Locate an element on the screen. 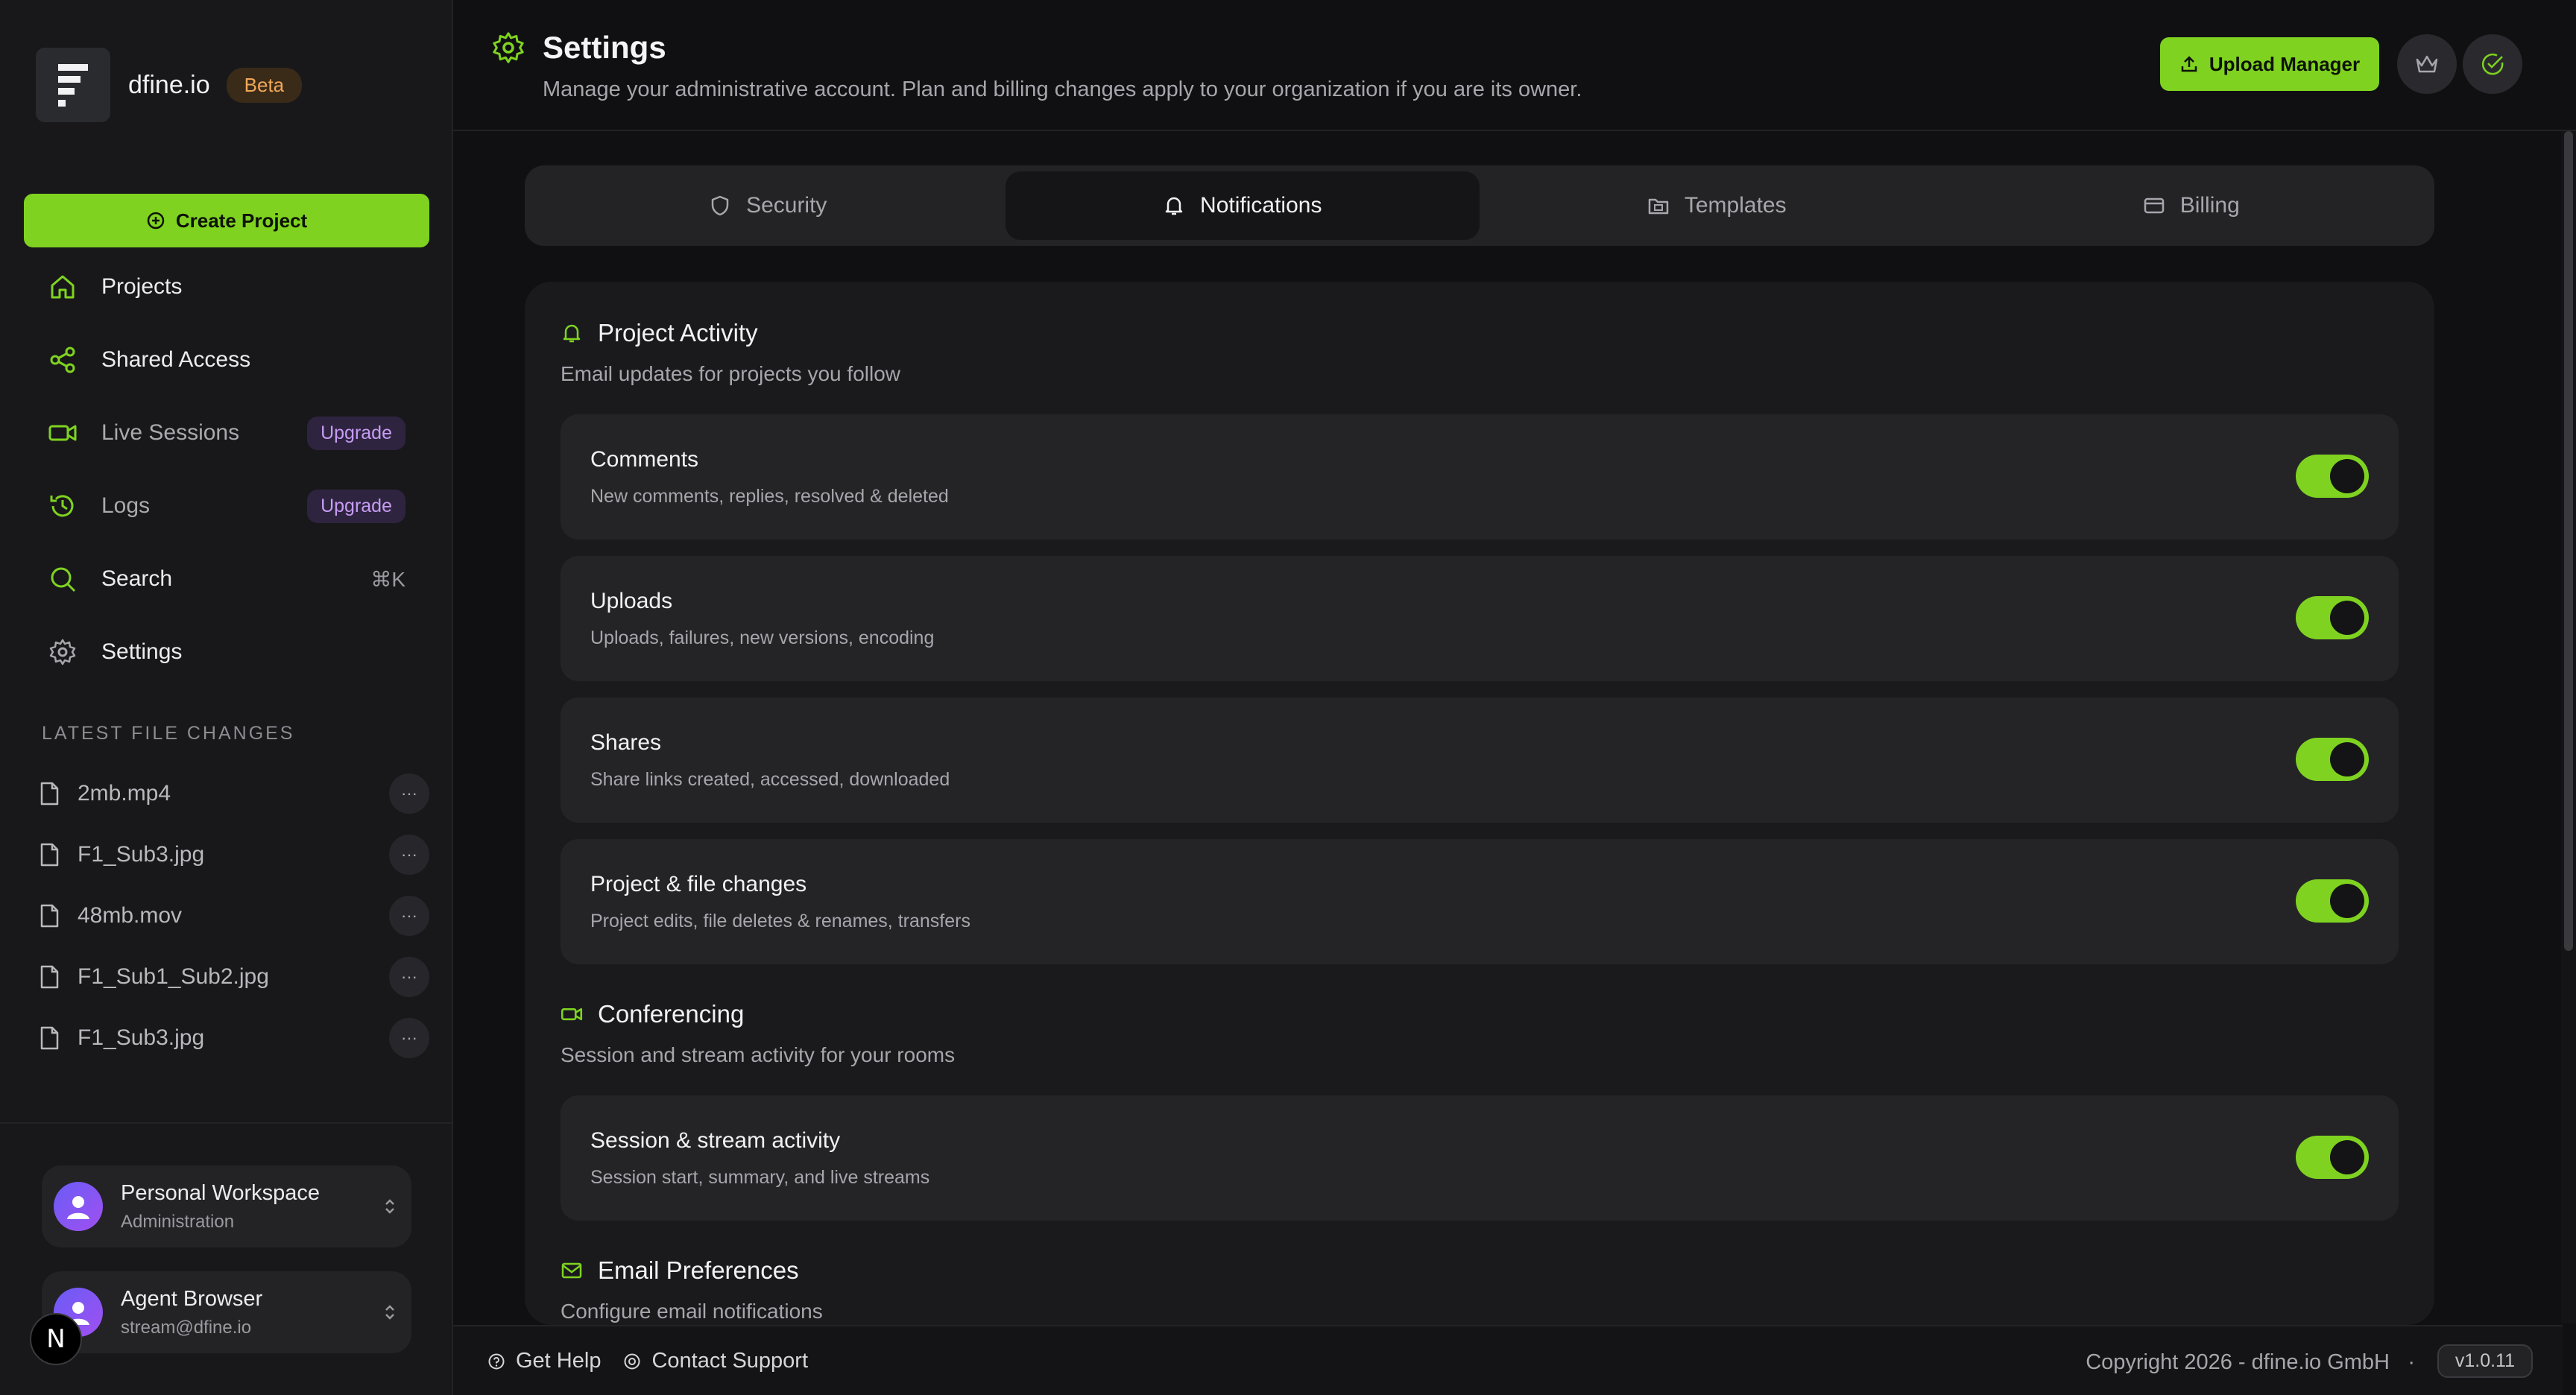 This screenshot has width=2576, height=1395. version-badge: v1.0.11 is located at coordinates (2485, 1361).